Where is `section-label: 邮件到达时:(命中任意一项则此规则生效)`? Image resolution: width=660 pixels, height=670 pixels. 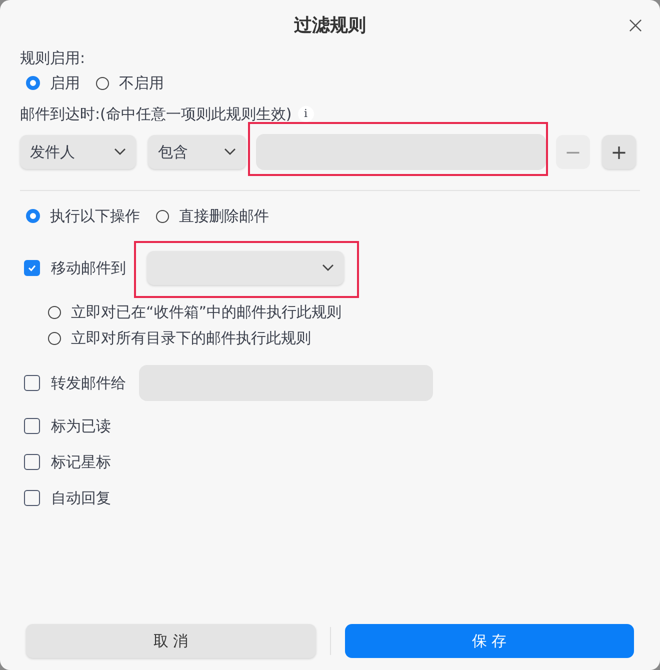 section-label: 邮件到达时:(命中任意一项则此规则生效) is located at coordinates (156, 114).